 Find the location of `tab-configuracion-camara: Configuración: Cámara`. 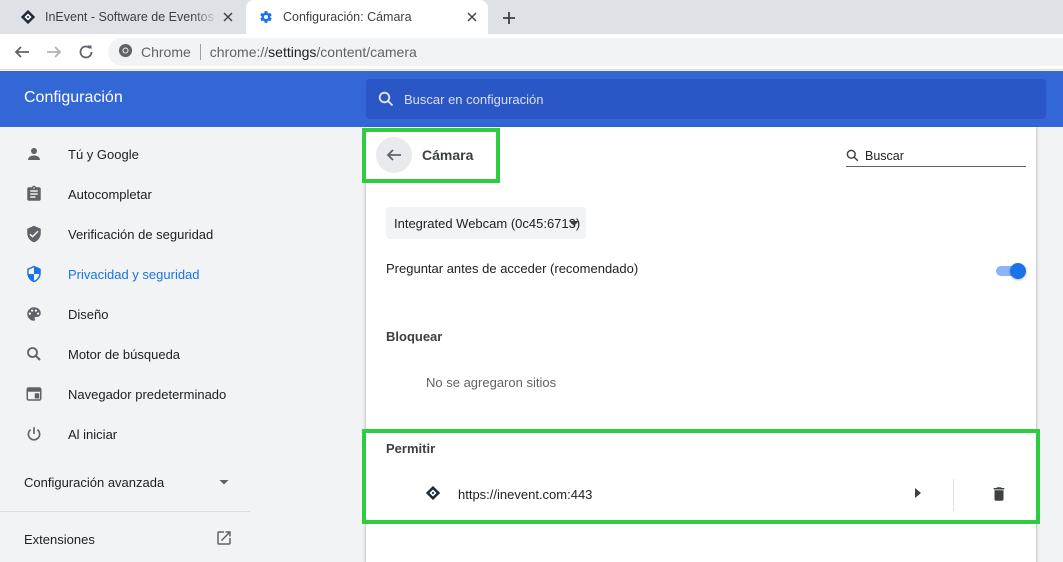

tab-configuracion-camara: Configuración: Cámara is located at coordinates (367, 17).